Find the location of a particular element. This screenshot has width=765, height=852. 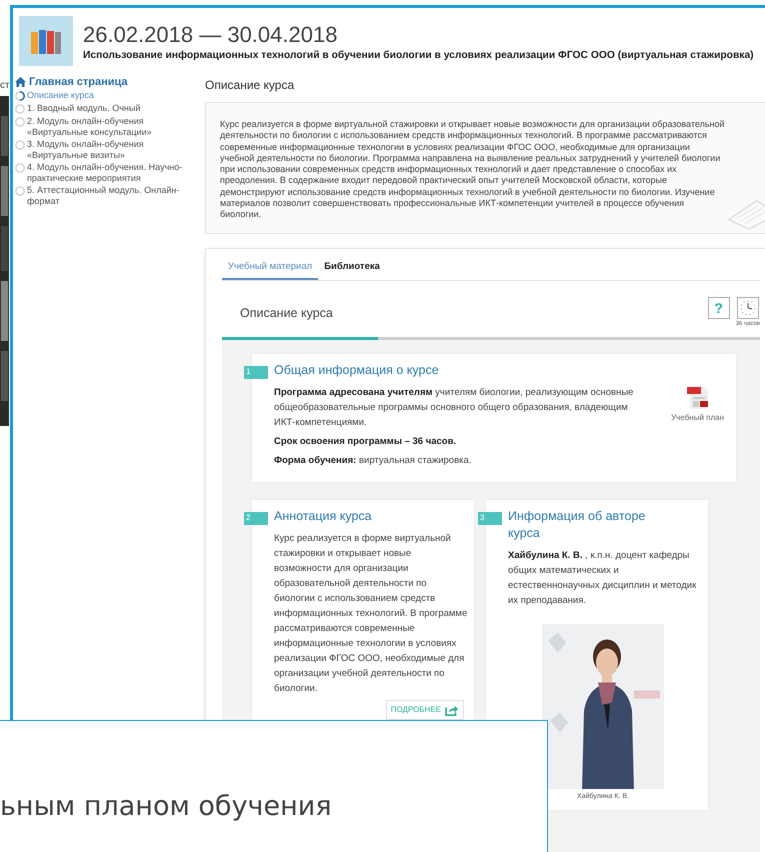

date-range: 26.02.2018 — 30.04.2018 is located at coordinates (210, 35).